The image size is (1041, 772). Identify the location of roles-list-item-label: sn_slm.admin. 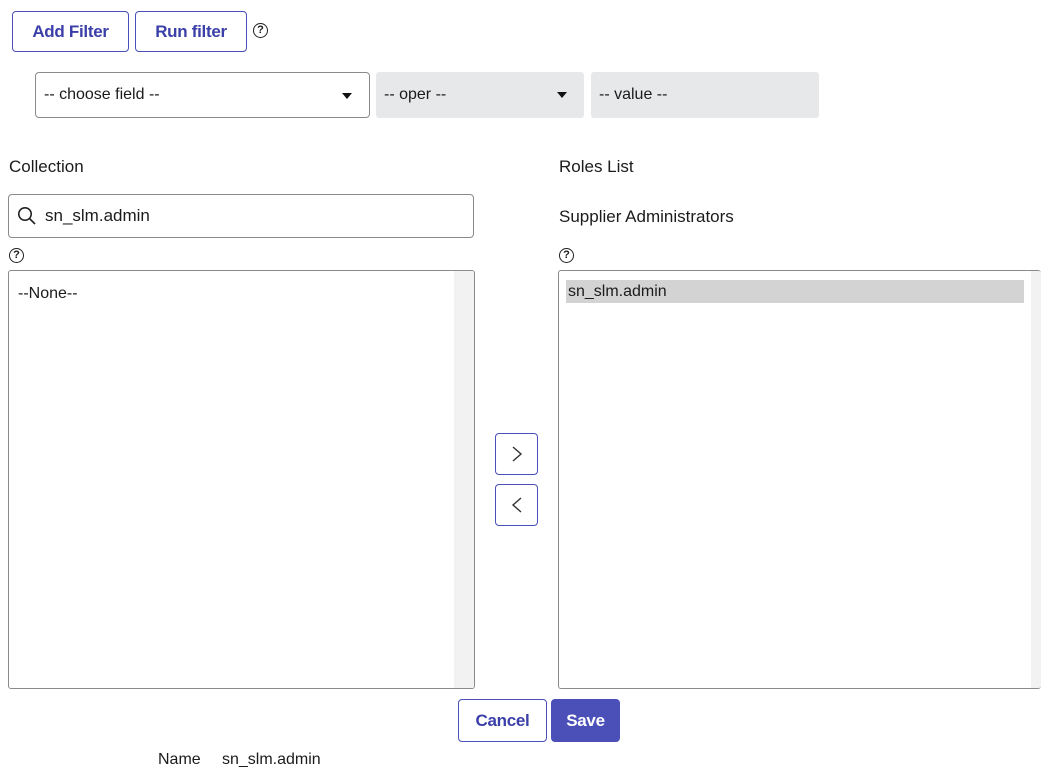
(617, 291).